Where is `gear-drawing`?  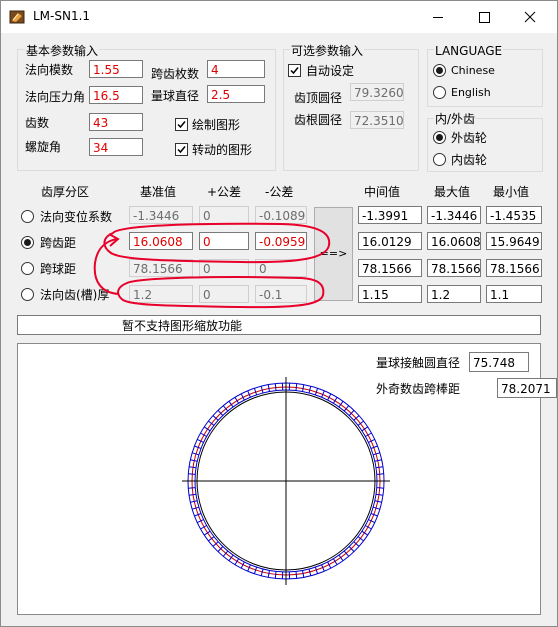 gear-drawing is located at coordinates (286, 481).